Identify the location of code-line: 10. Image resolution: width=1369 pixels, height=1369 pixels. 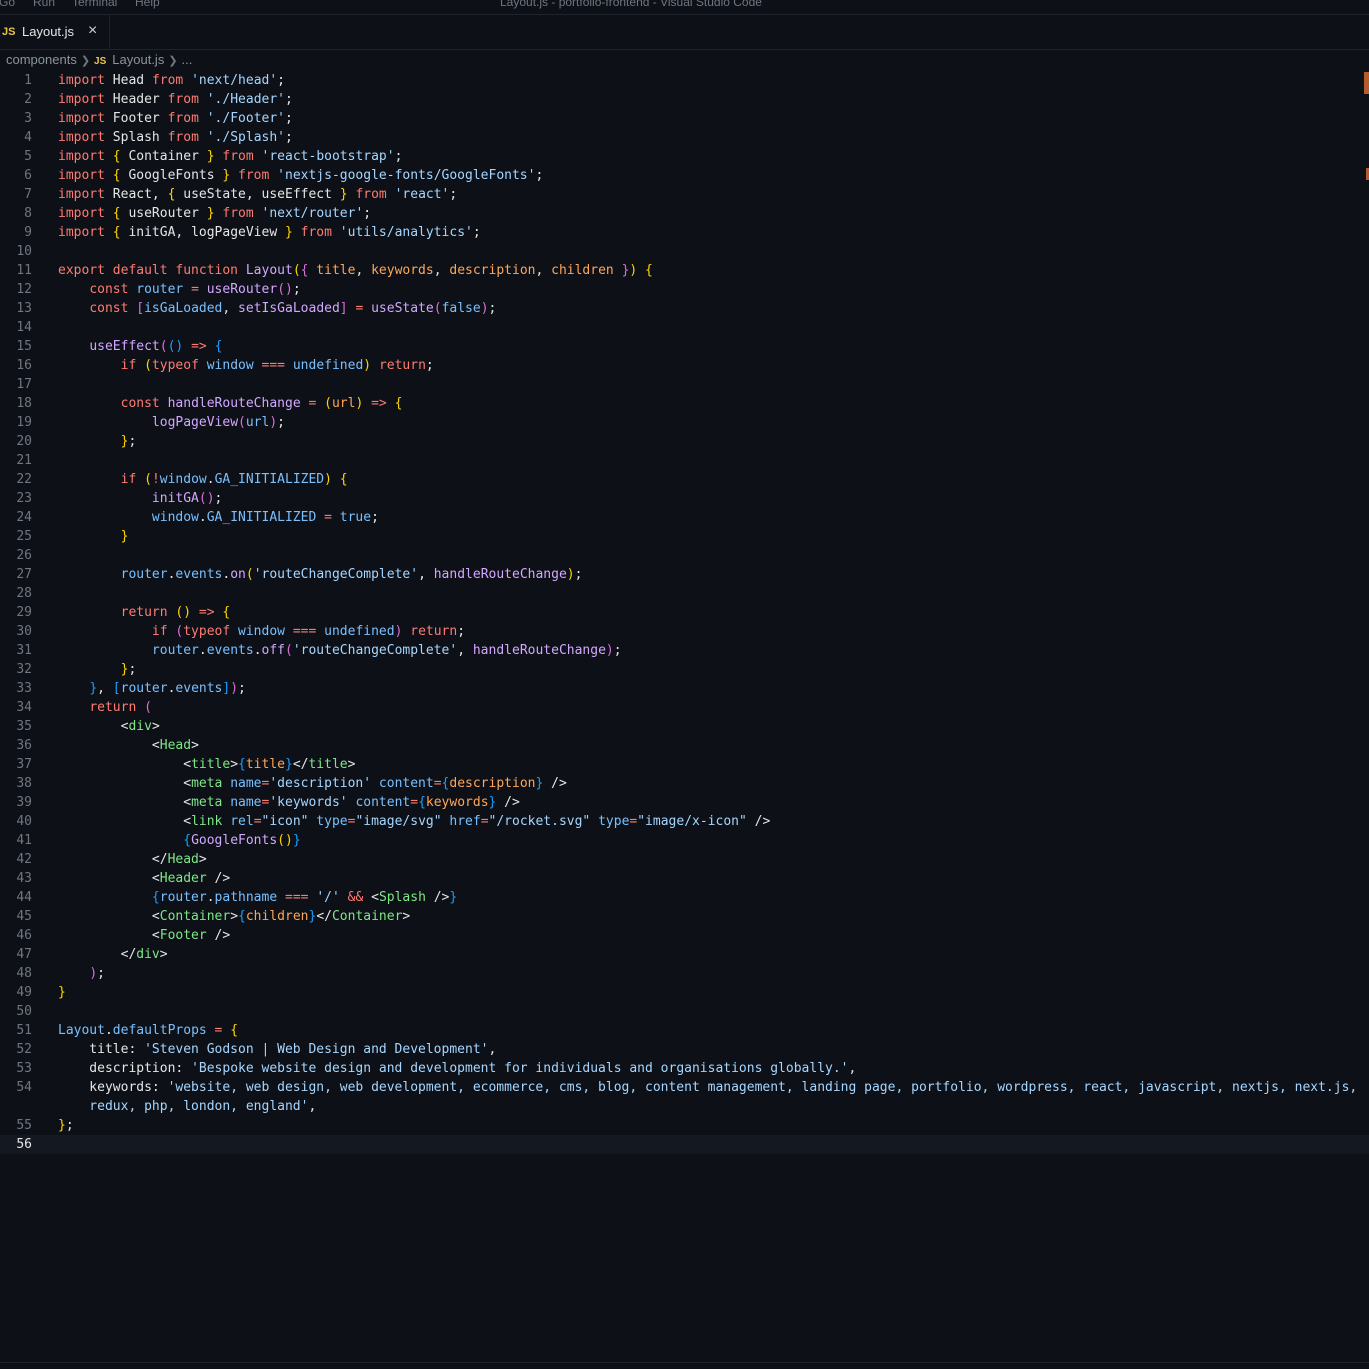
(684, 251).